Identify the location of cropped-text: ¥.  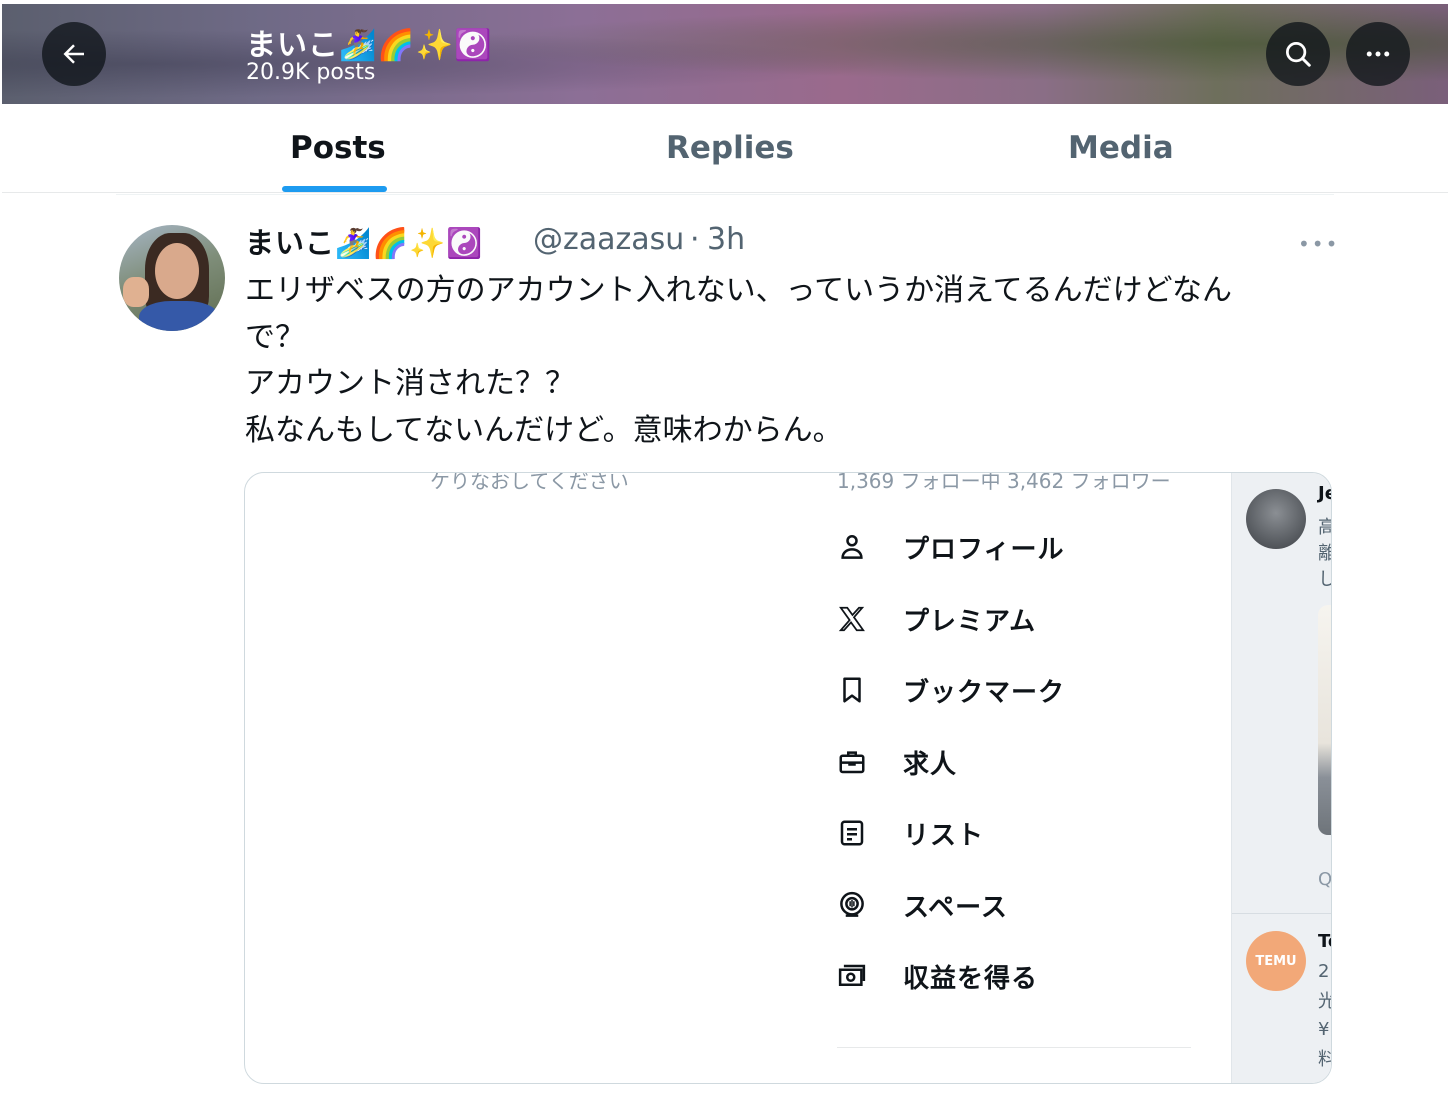
(1324, 1029).